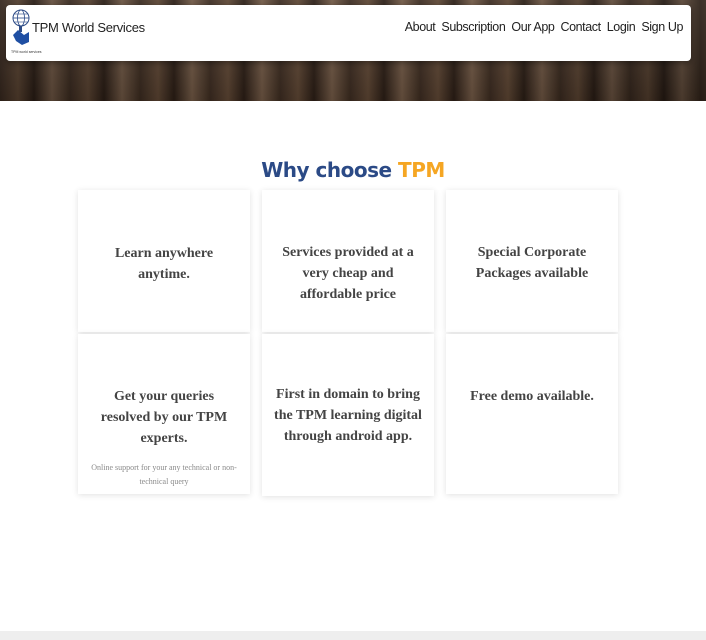  I want to click on nav-contact: Contact, so click(580, 27).